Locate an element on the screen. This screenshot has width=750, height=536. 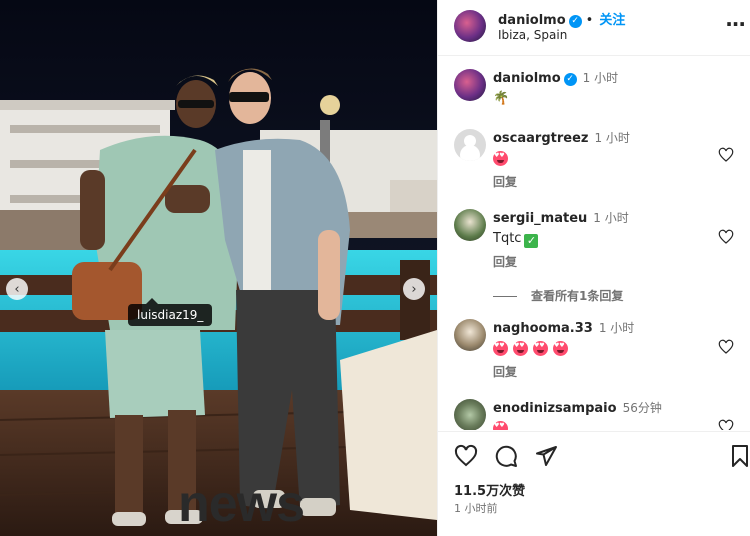
follow-button: 关注 is located at coordinates (612, 20).